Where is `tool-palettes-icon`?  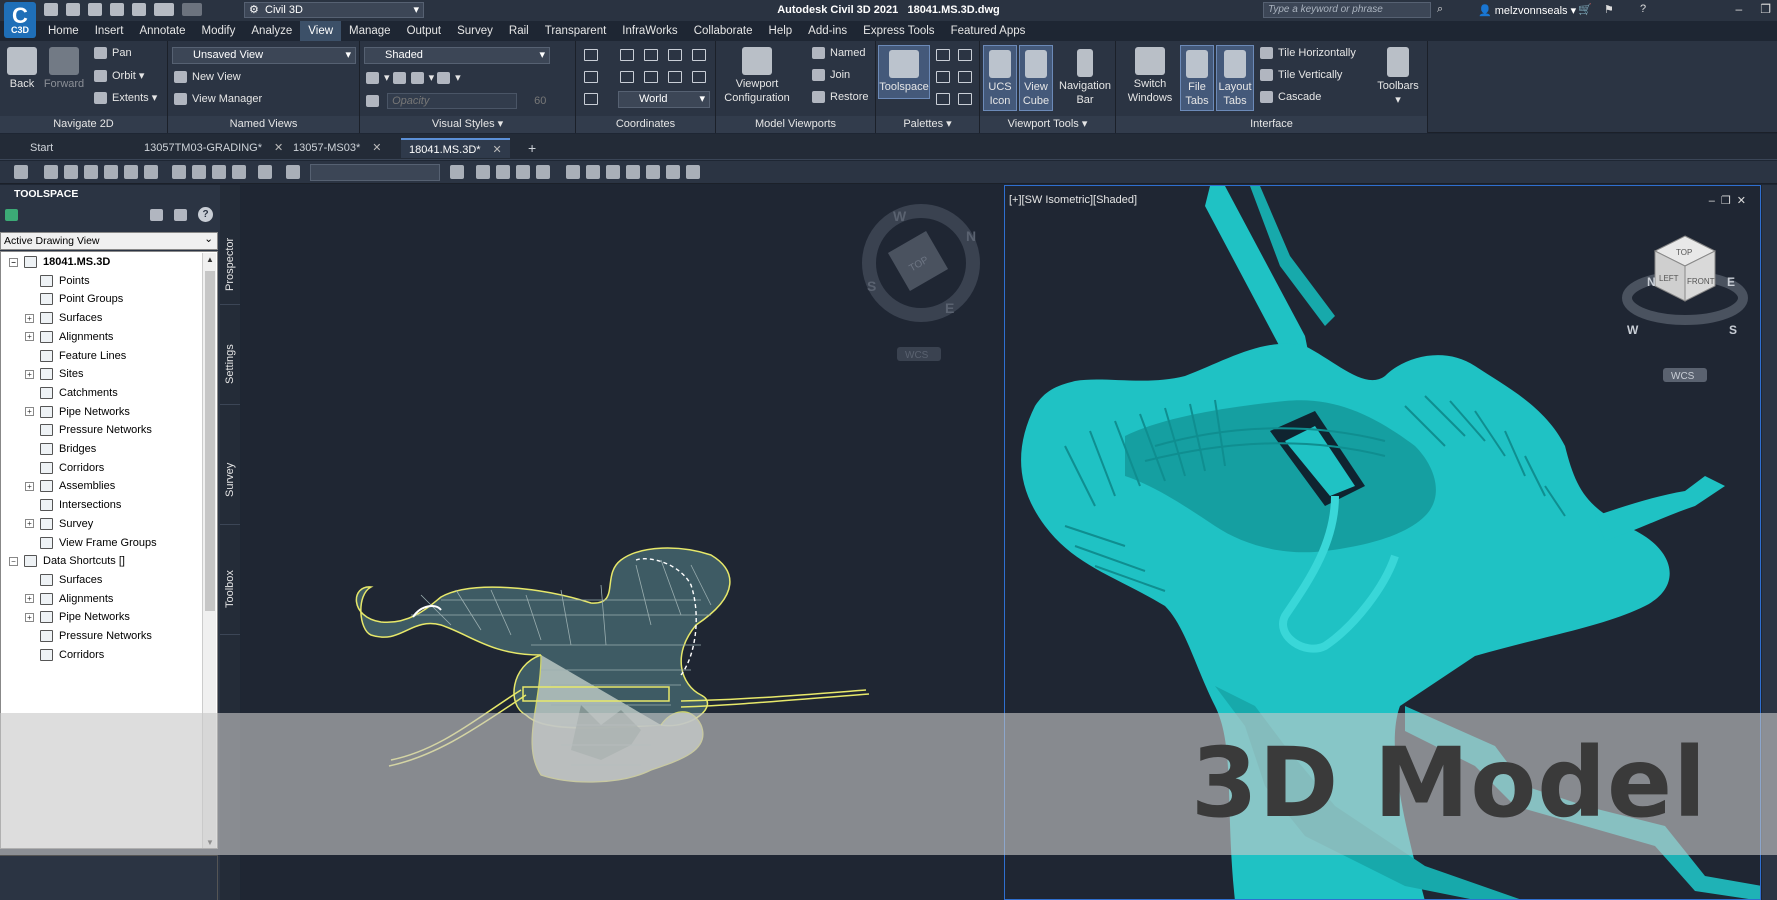
tool-palettes-icon is located at coordinates (943, 77).